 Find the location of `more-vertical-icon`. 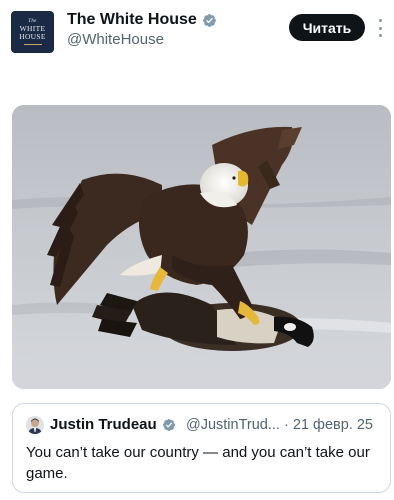

more-vertical-icon is located at coordinates (380, 28).